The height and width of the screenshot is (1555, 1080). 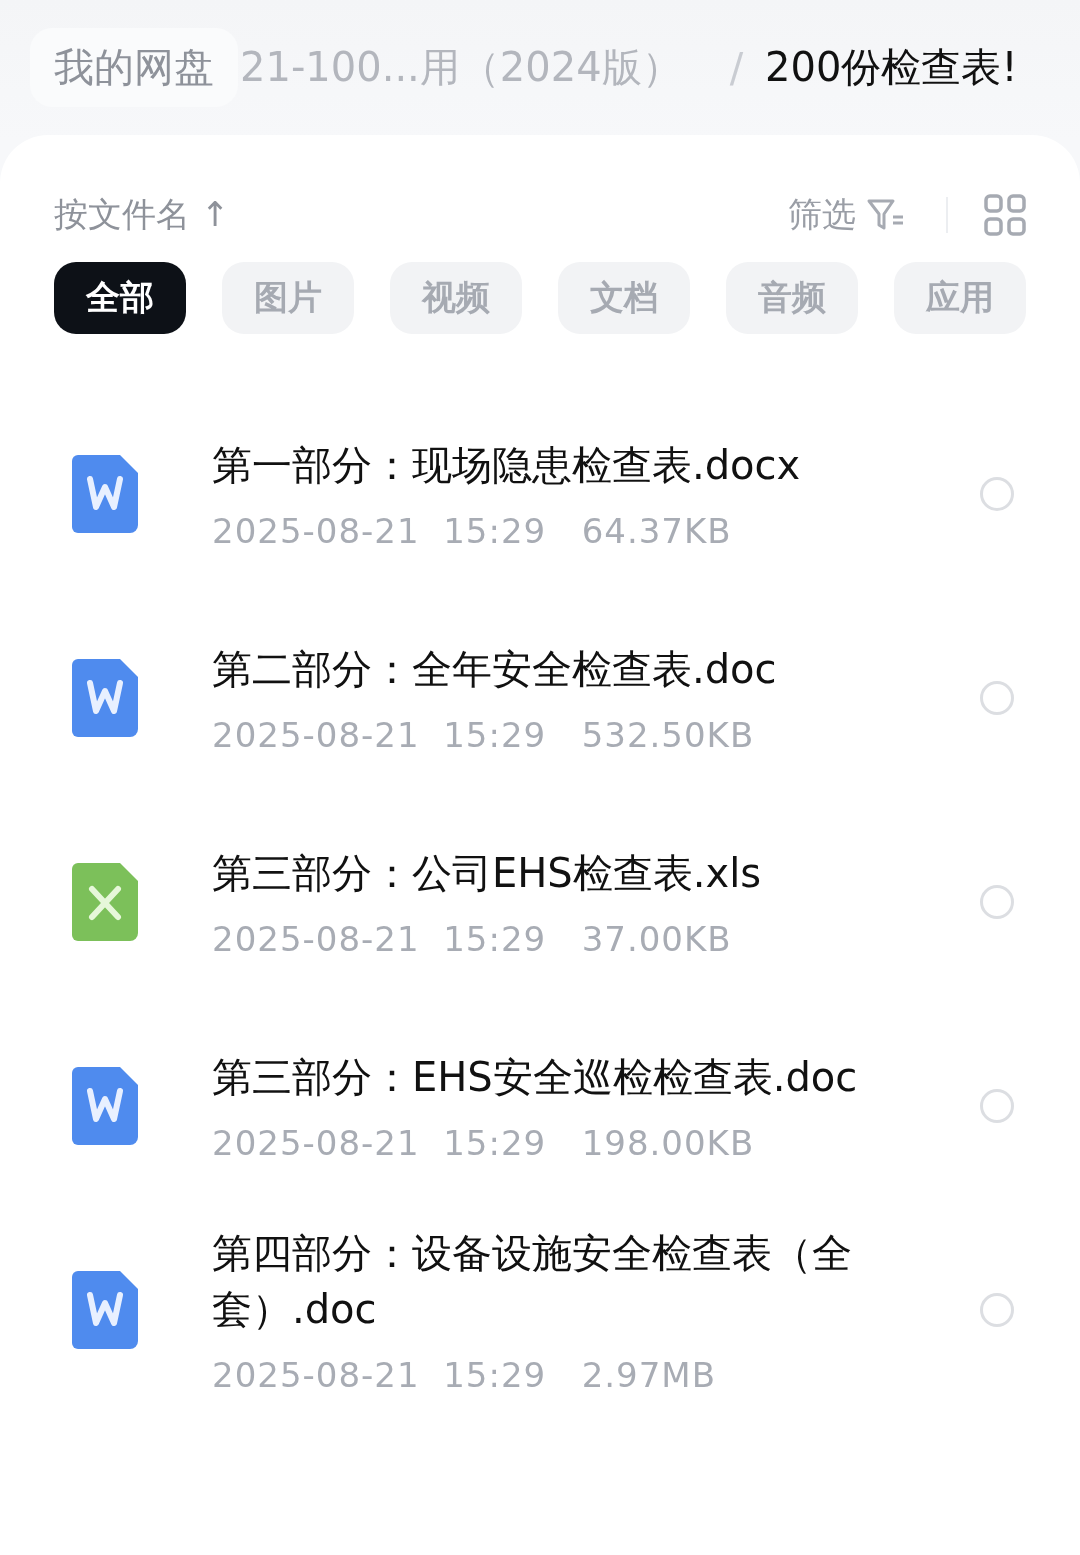 What do you see at coordinates (792, 298) in the screenshot?
I see `category-tab: 音频` at bounding box center [792, 298].